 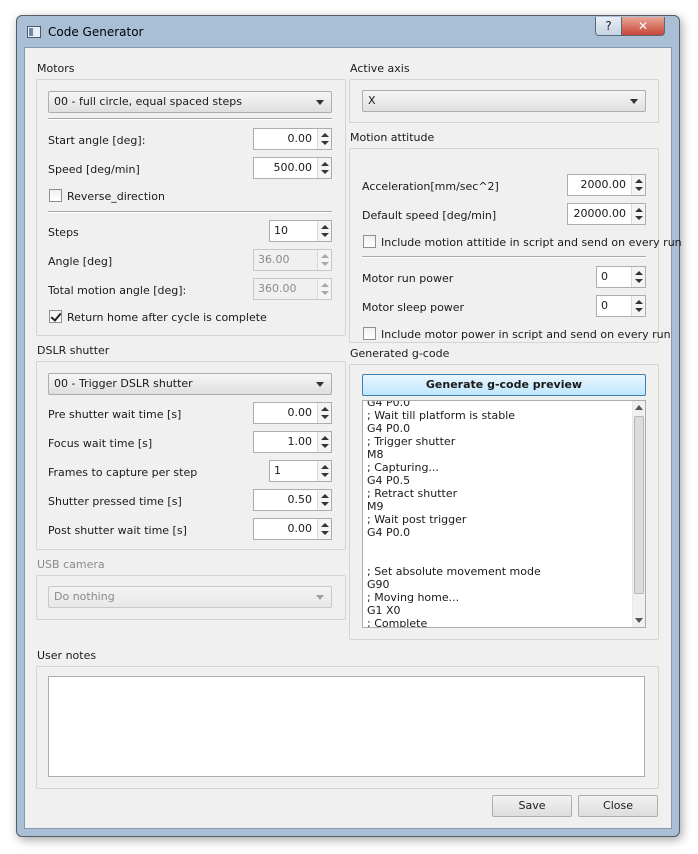 I want to click on acceleration-spinbox: 2000.00, so click(x=606, y=185).